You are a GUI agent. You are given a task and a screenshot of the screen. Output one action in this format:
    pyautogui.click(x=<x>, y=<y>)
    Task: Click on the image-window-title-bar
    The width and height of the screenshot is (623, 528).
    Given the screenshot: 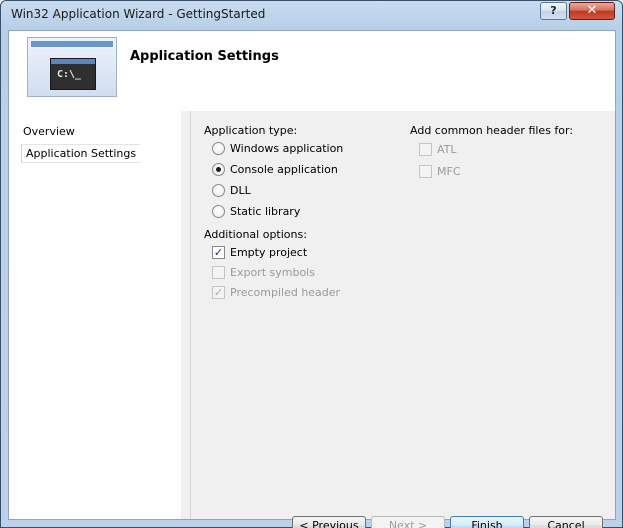 What is the action you would take?
    pyautogui.click(x=72, y=44)
    